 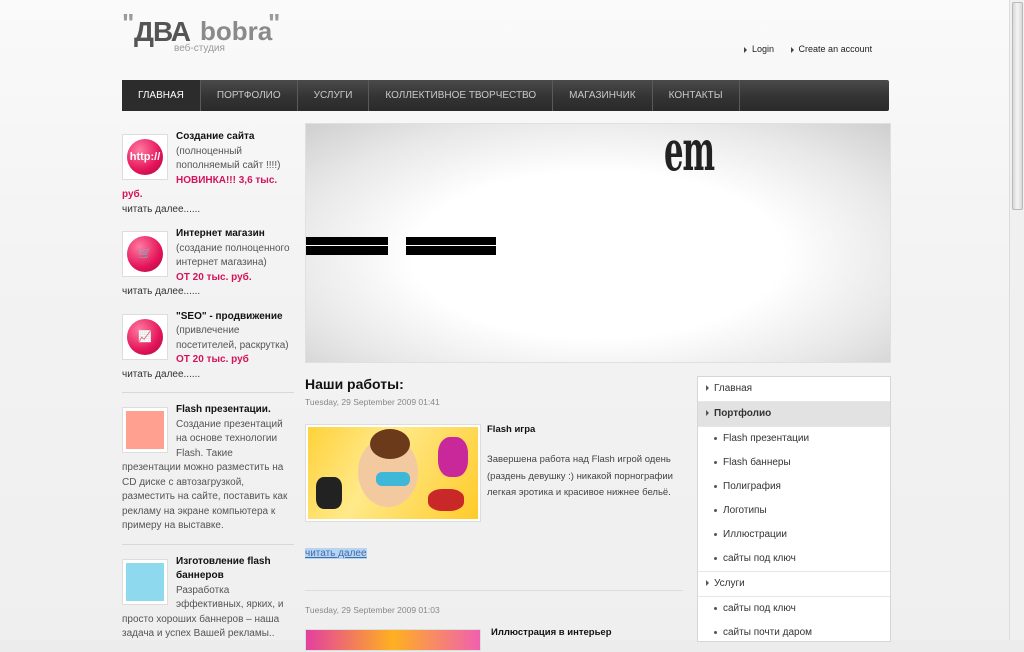 I want to click on top-links: Login Create an account, so click(x=815, y=49).